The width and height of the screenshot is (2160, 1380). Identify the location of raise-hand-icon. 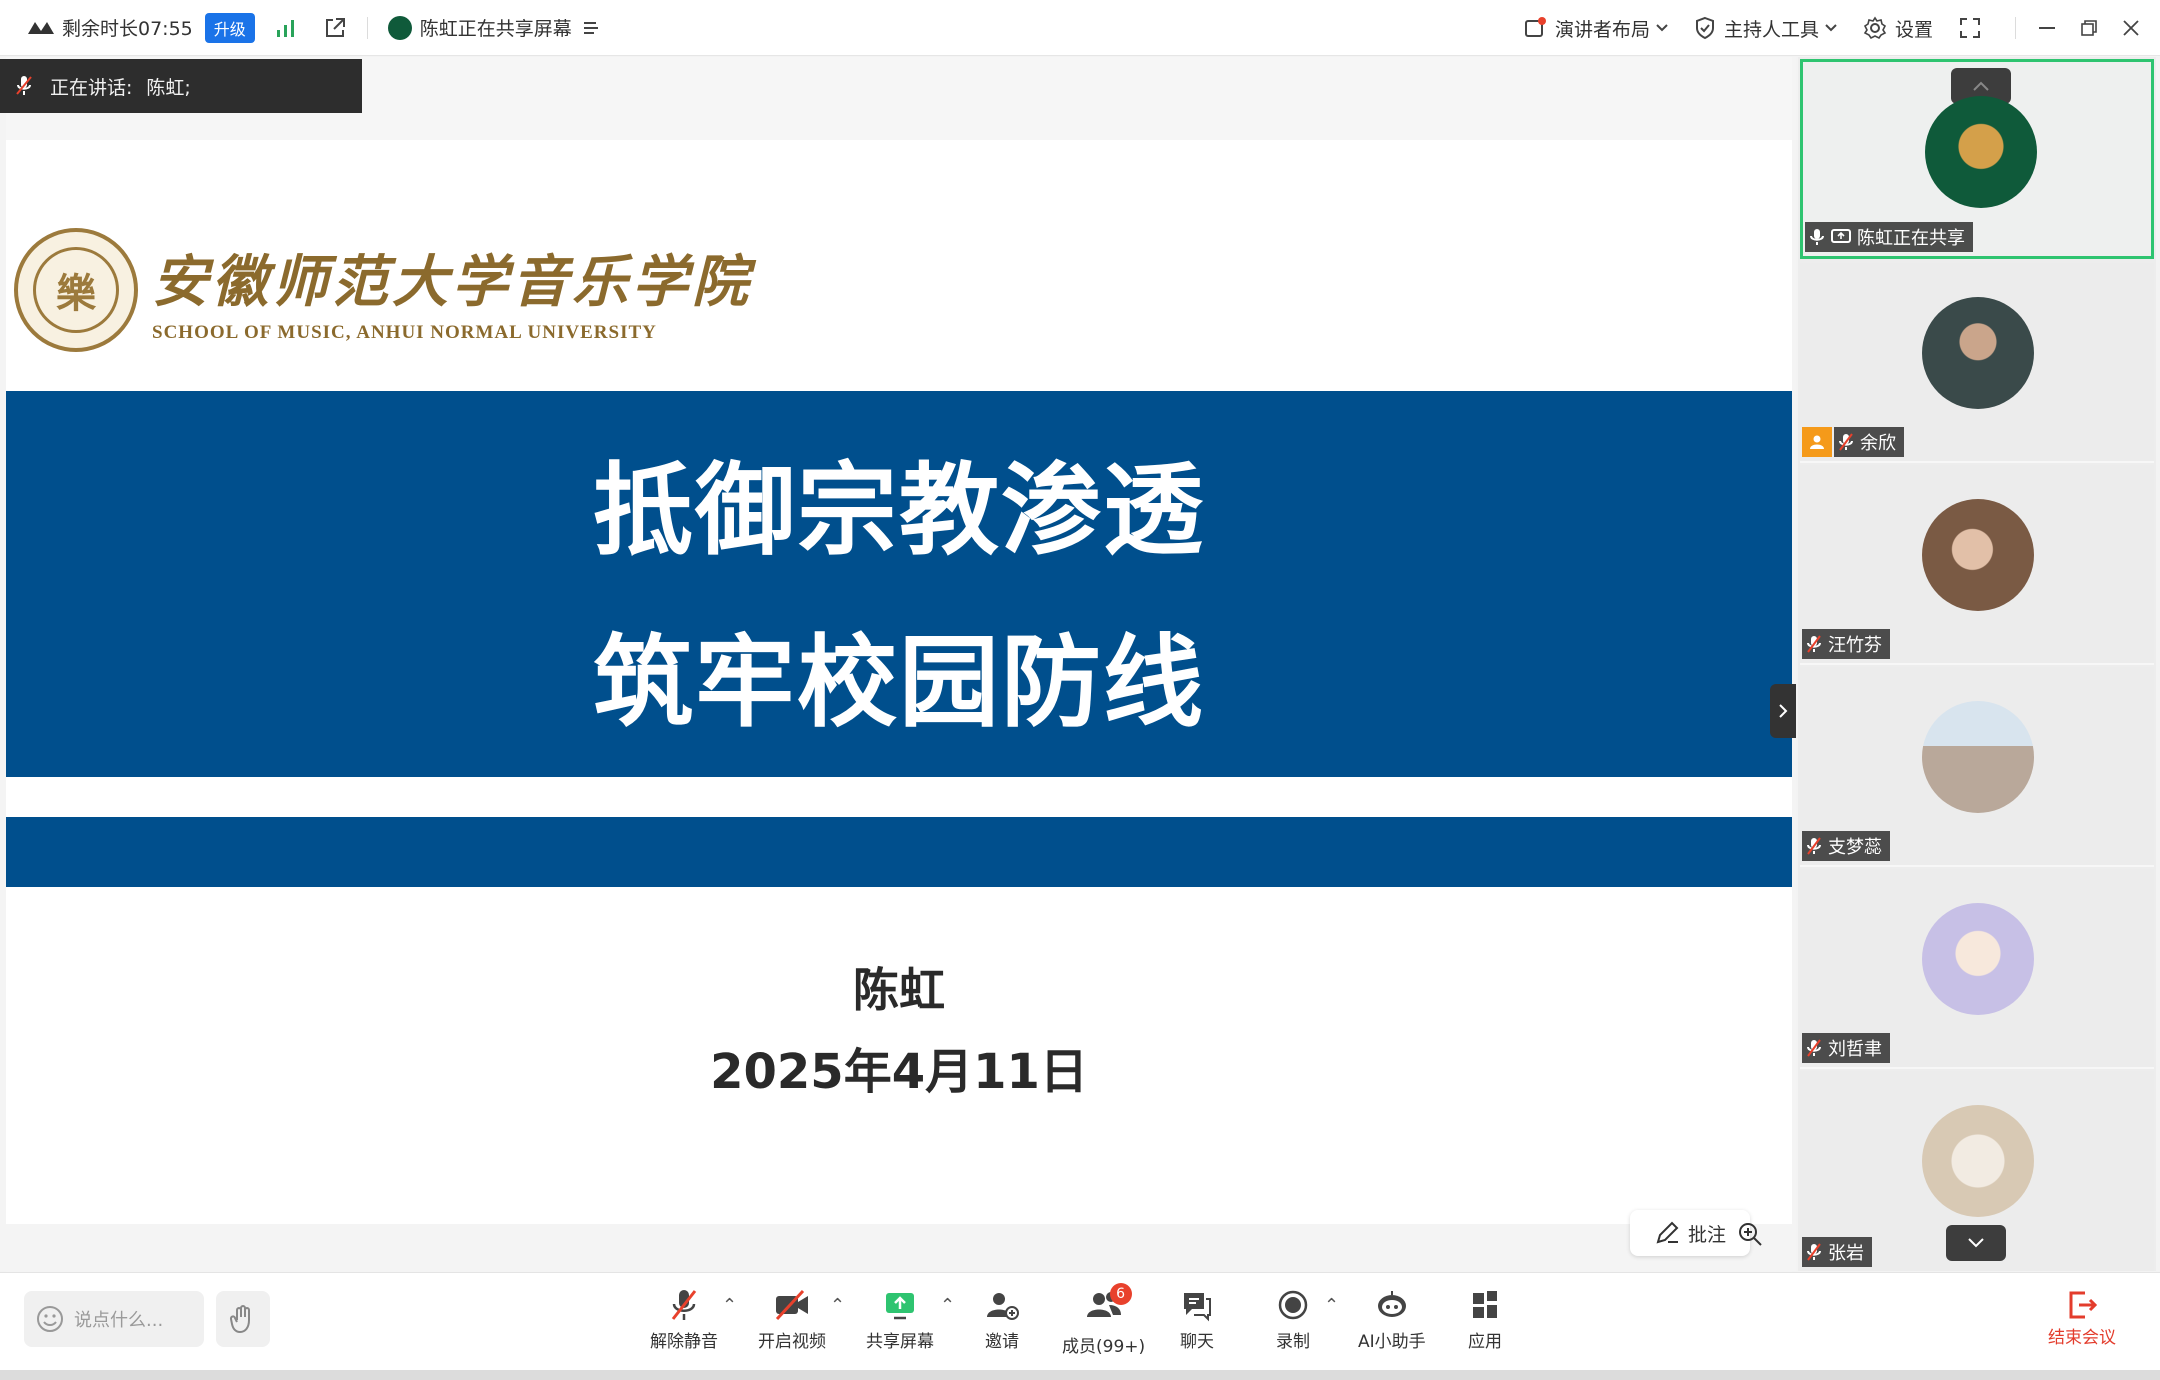
(239, 1319).